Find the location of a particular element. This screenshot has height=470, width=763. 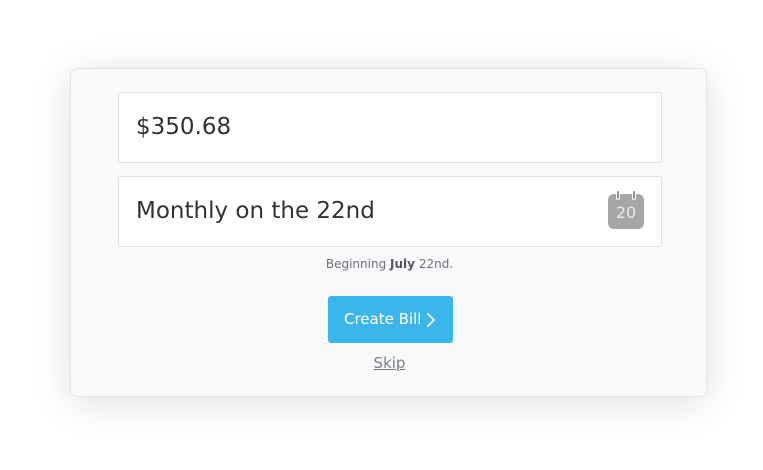

hint-month: July is located at coordinates (402, 264).